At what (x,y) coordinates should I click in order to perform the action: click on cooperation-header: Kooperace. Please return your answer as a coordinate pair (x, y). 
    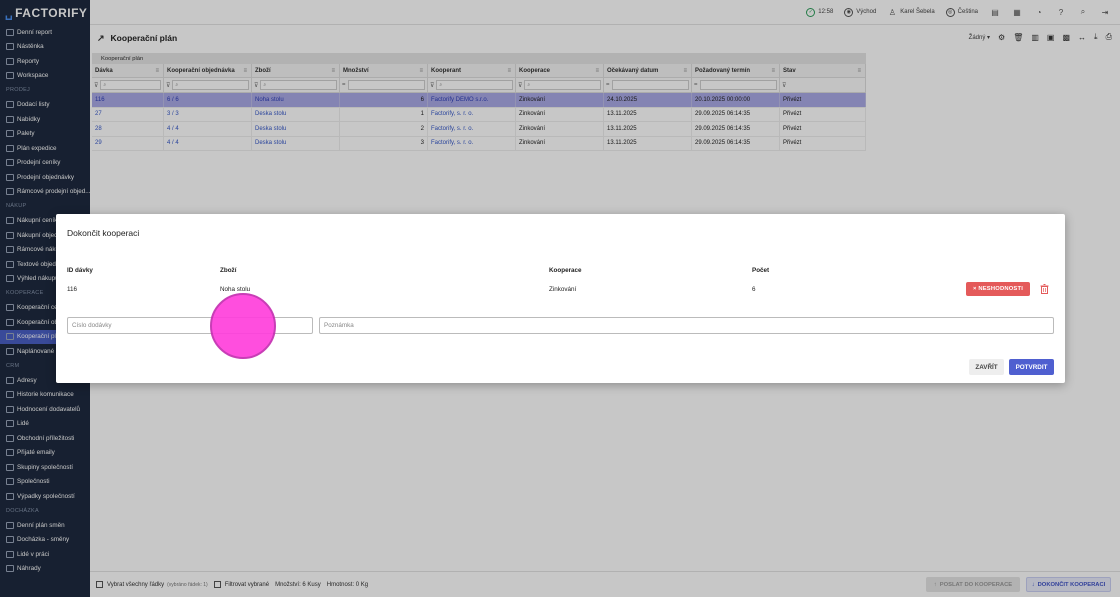
    Looking at the image, I should click on (565, 270).